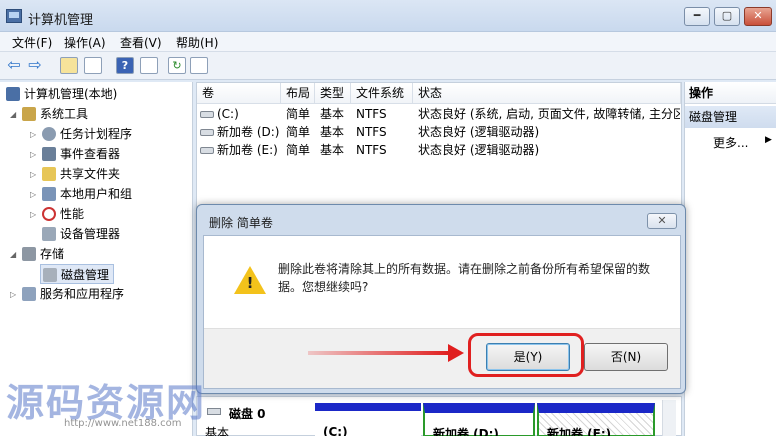 The image size is (776, 436). What do you see at coordinates (368, 419) in the screenshot?
I see `partition-c: (C:)` at bounding box center [368, 419].